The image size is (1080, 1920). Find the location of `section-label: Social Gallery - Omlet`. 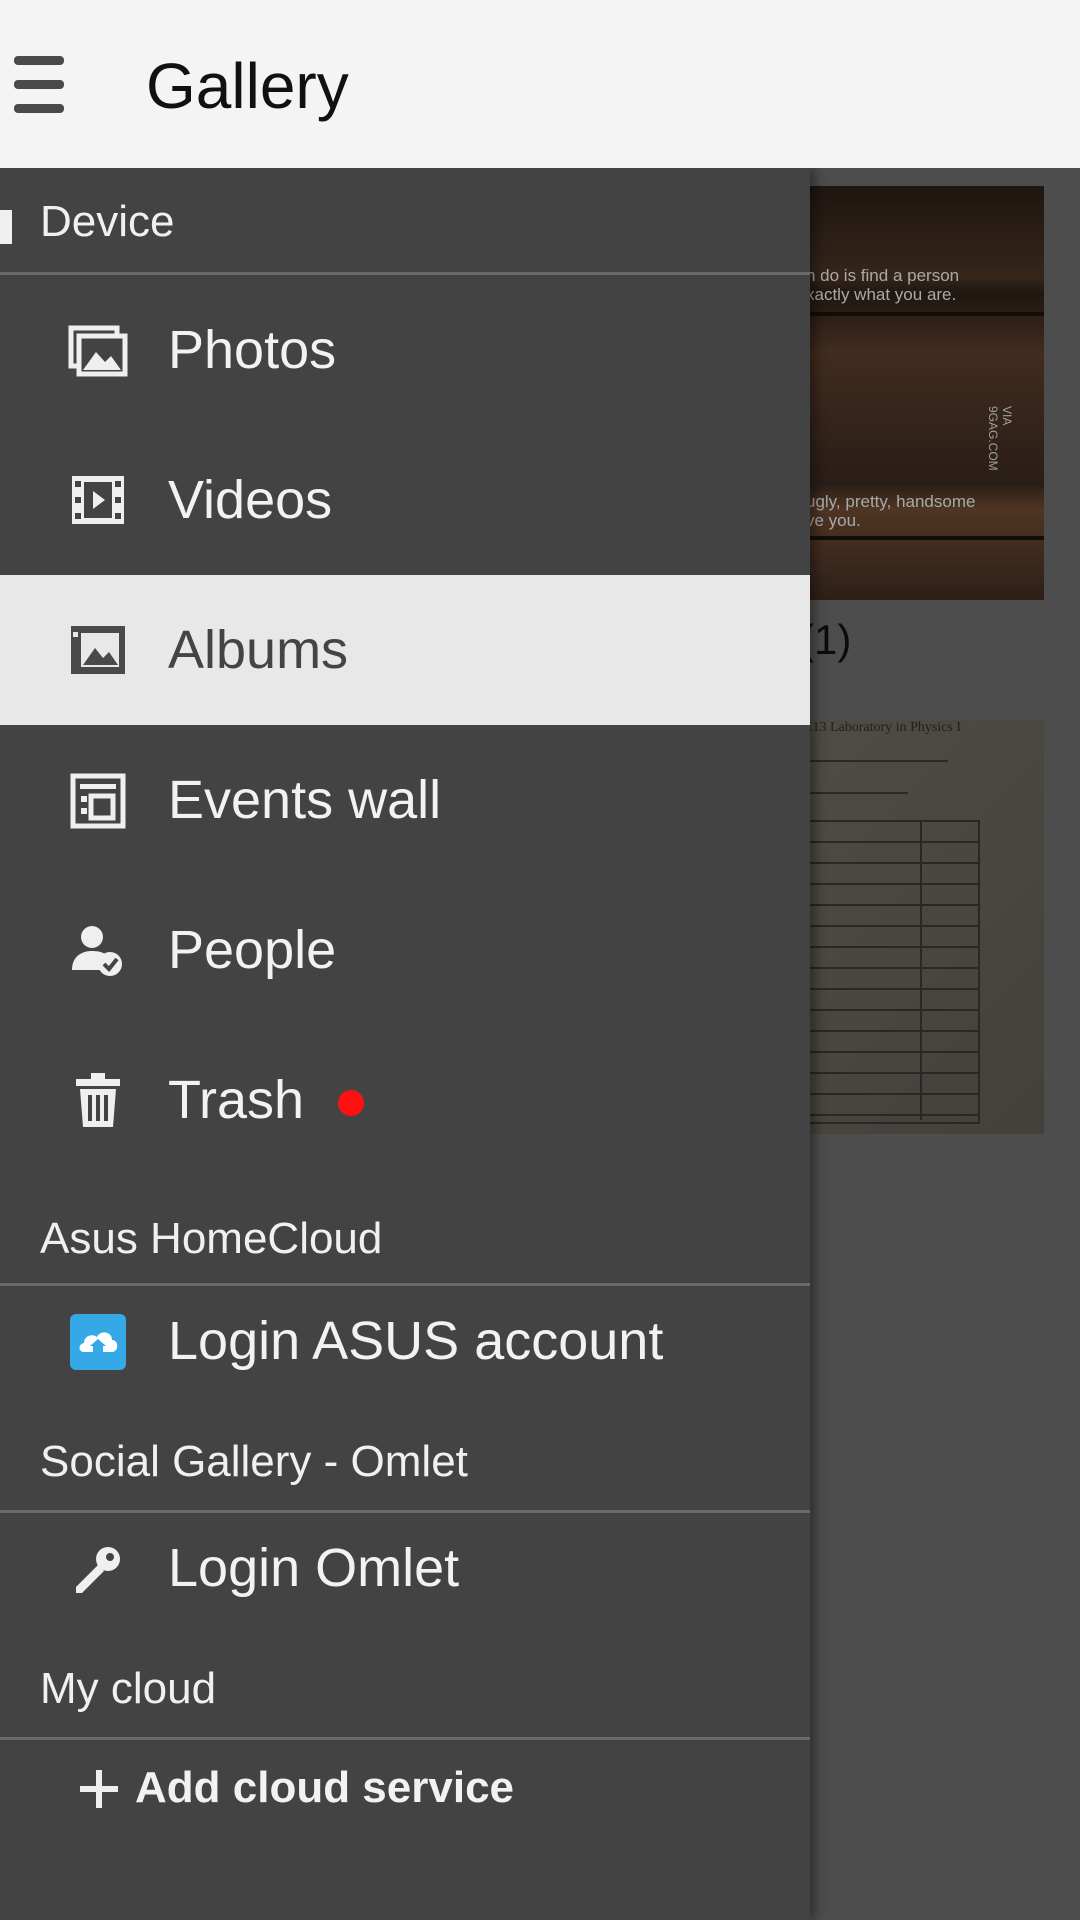

section-label: Social Gallery - Omlet is located at coordinates (254, 1461).